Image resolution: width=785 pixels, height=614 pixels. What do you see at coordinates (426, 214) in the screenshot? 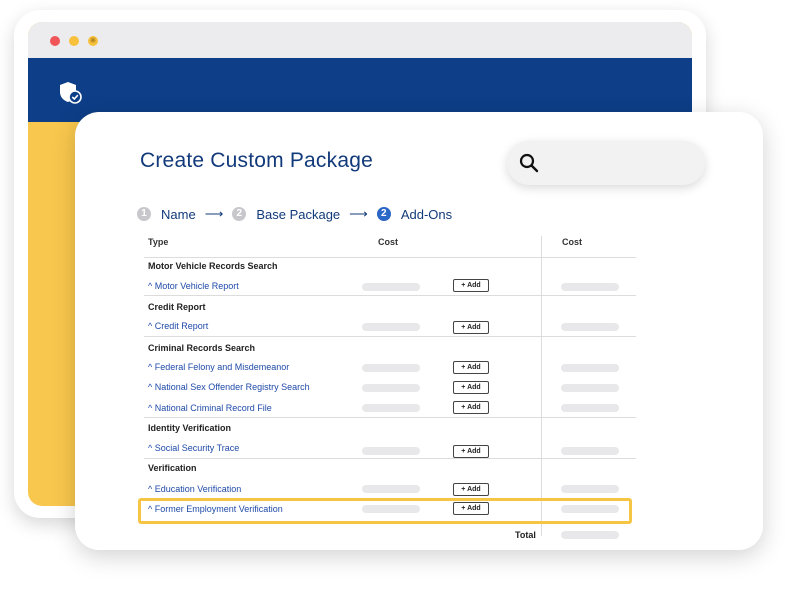
I see `step-add-ons-label: Add-Ons` at bounding box center [426, 214].